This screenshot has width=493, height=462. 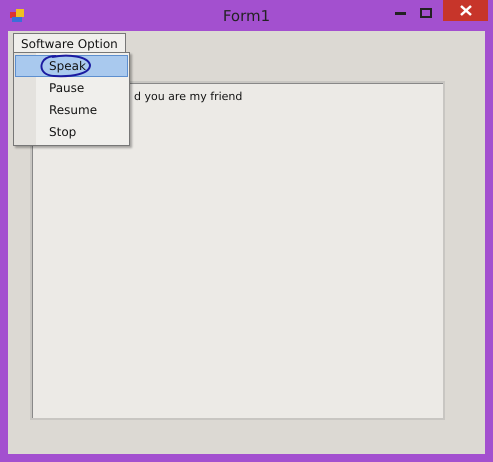 I want to click on text-content: d you are my friend, so click(x=188, y=96).